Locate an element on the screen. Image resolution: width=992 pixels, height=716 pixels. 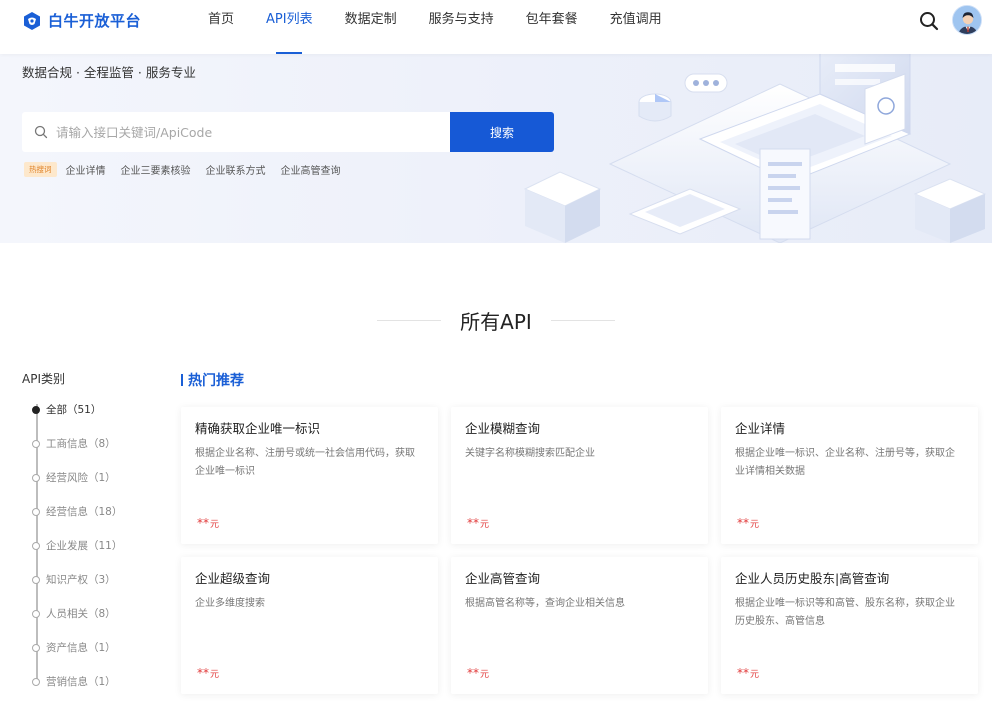
title-divider-right is located at coordinates (582, 320).